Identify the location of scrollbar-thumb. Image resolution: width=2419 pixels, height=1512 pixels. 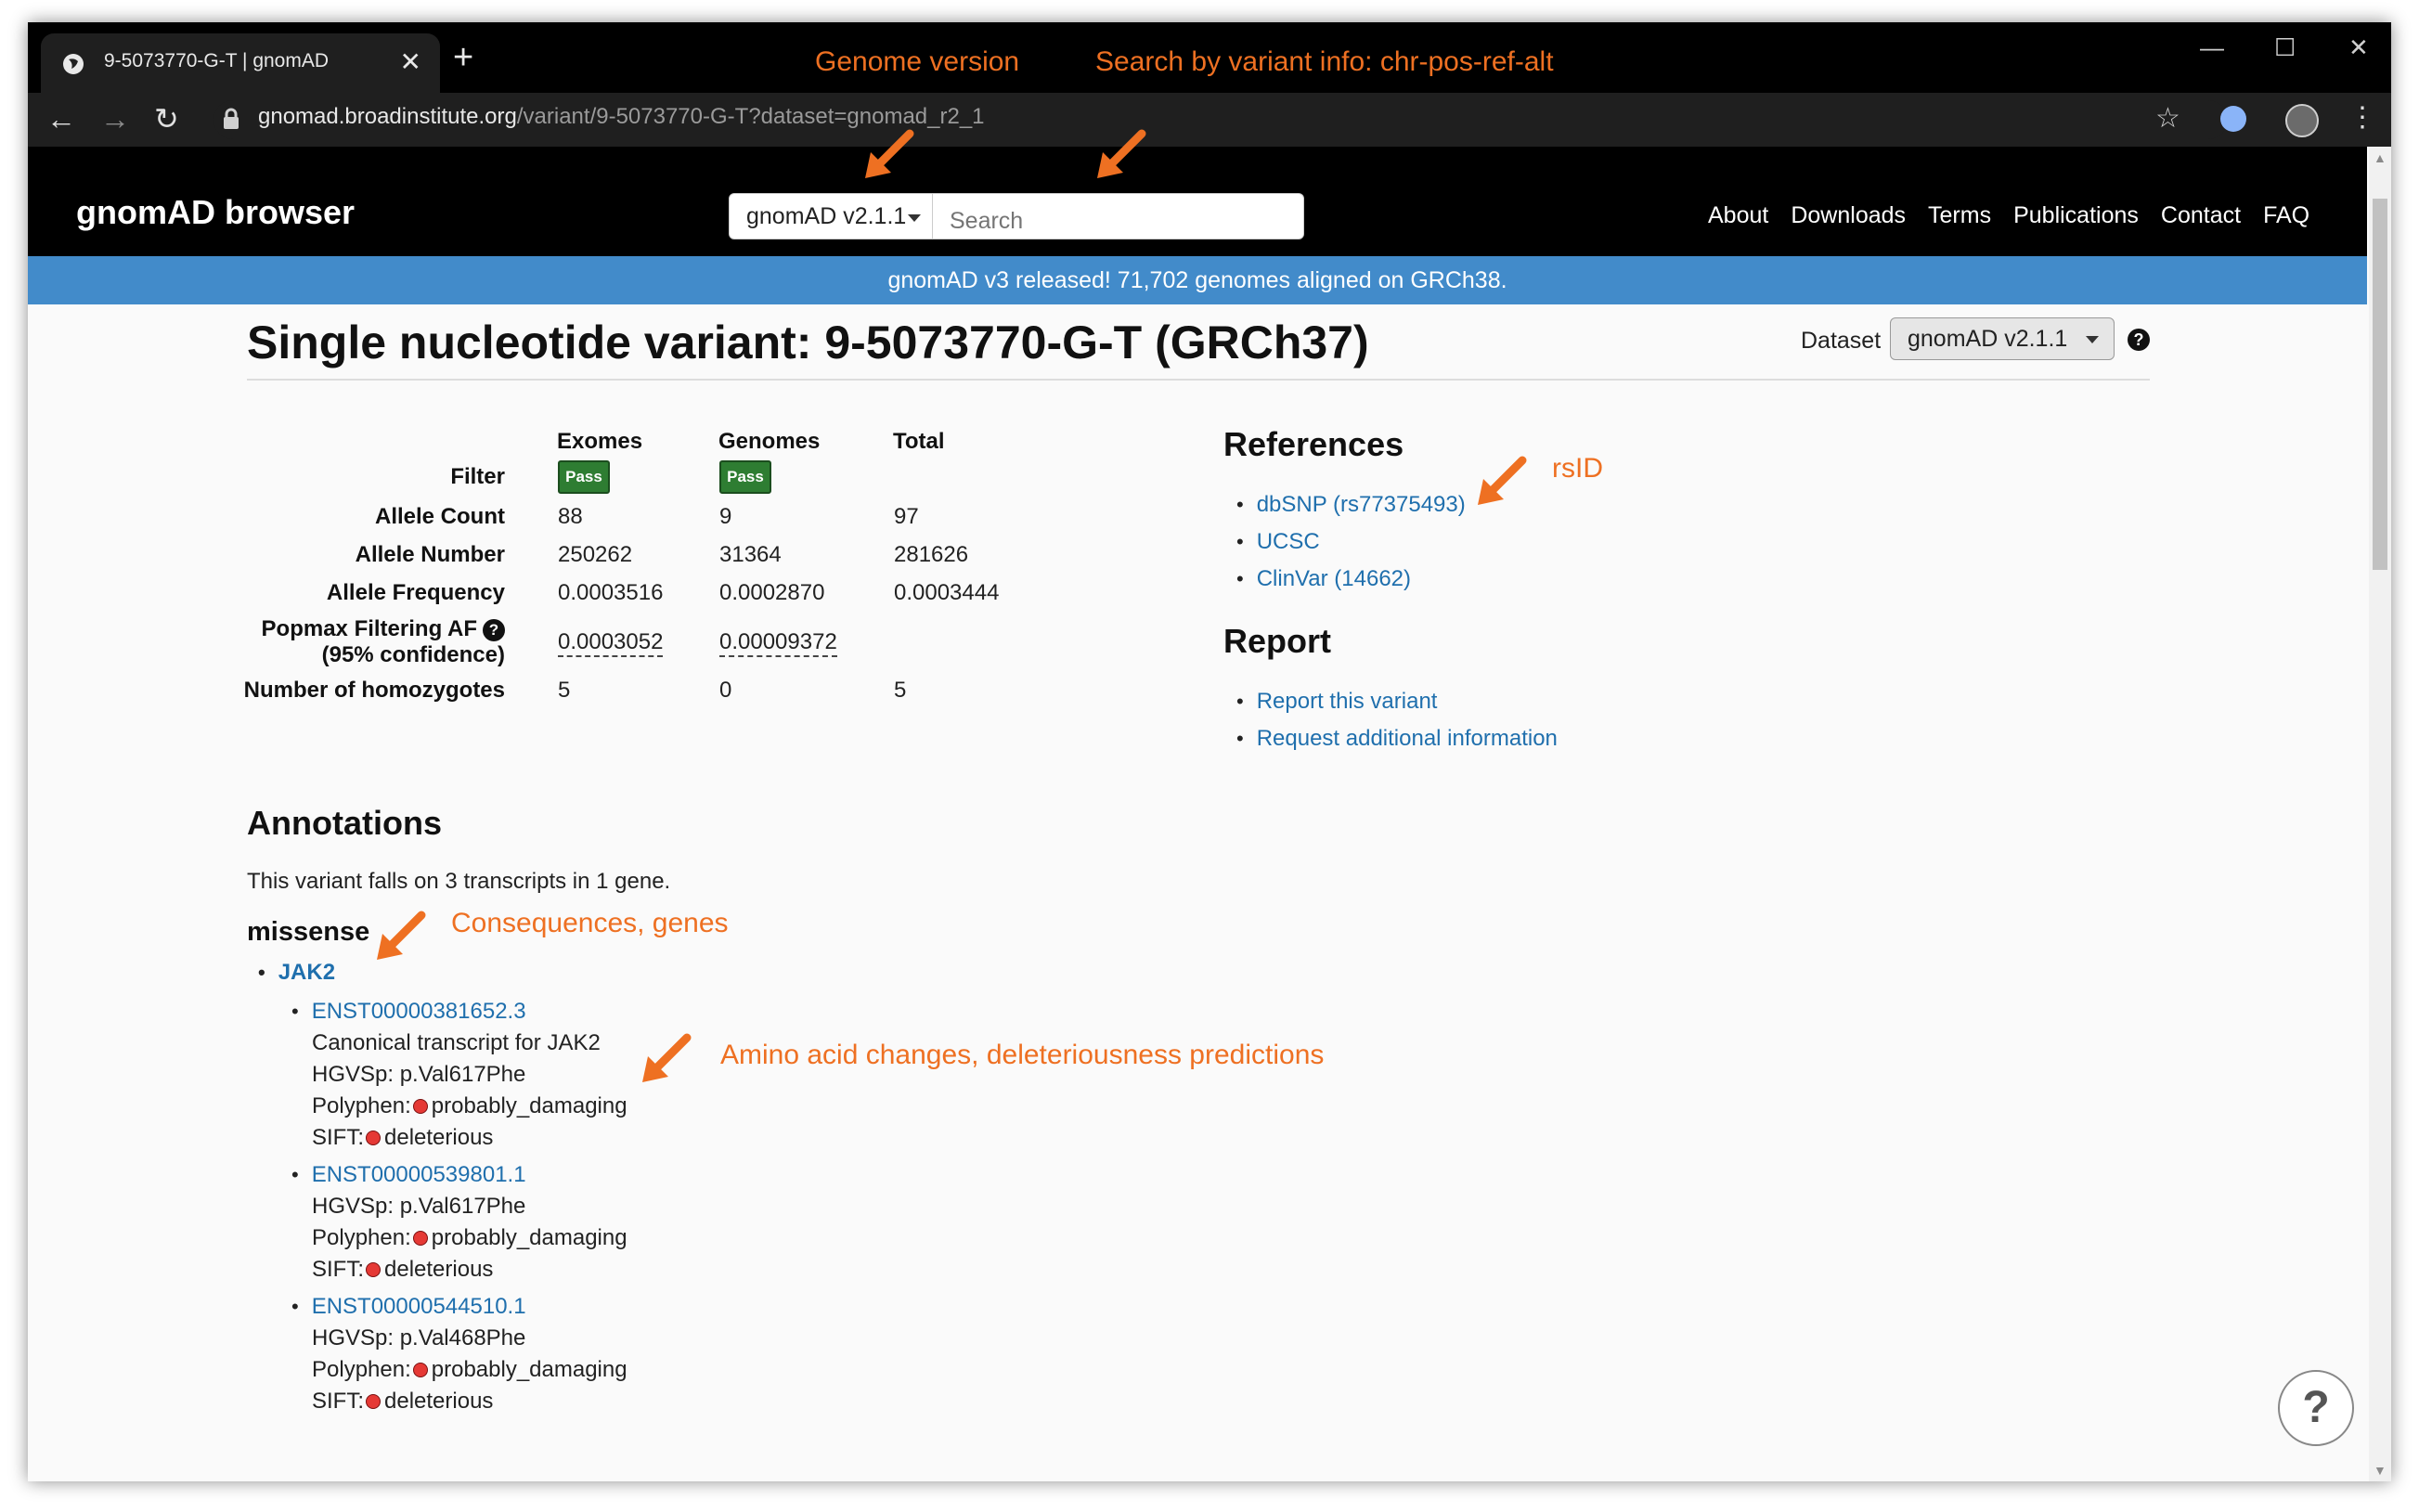
(2380, 384).